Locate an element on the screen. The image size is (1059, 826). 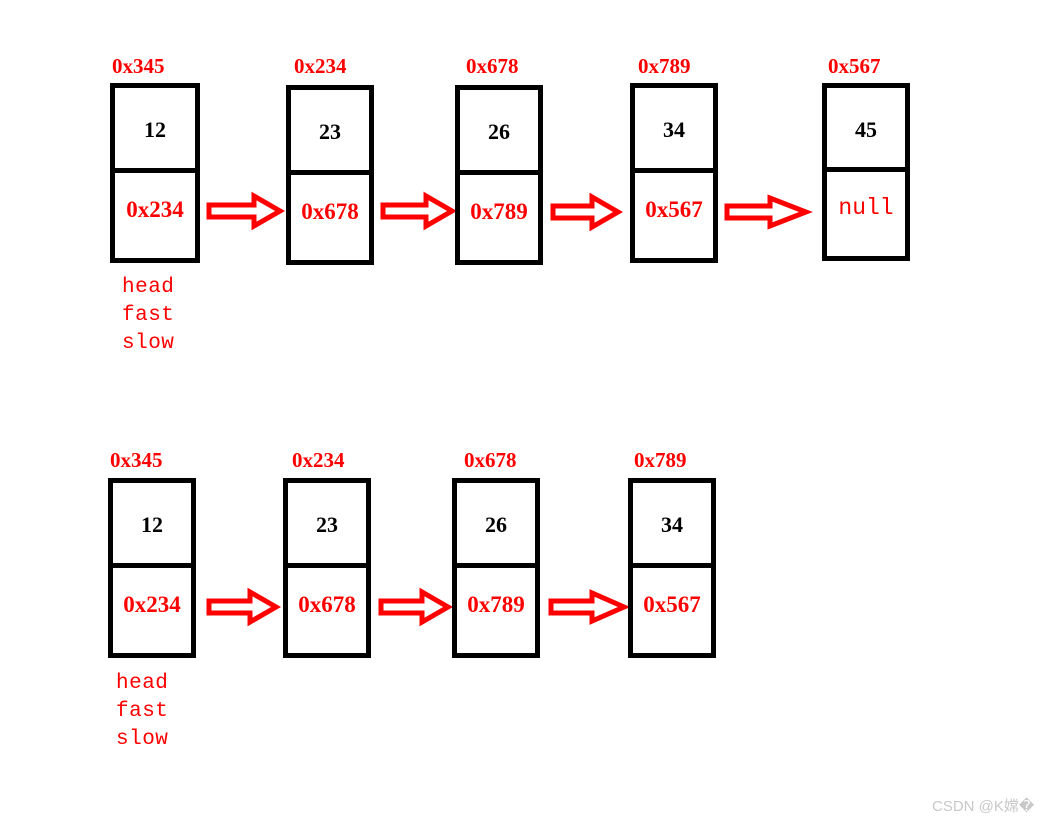
watermark: CSDN @K嫦� is located at coordinates (983, 806).